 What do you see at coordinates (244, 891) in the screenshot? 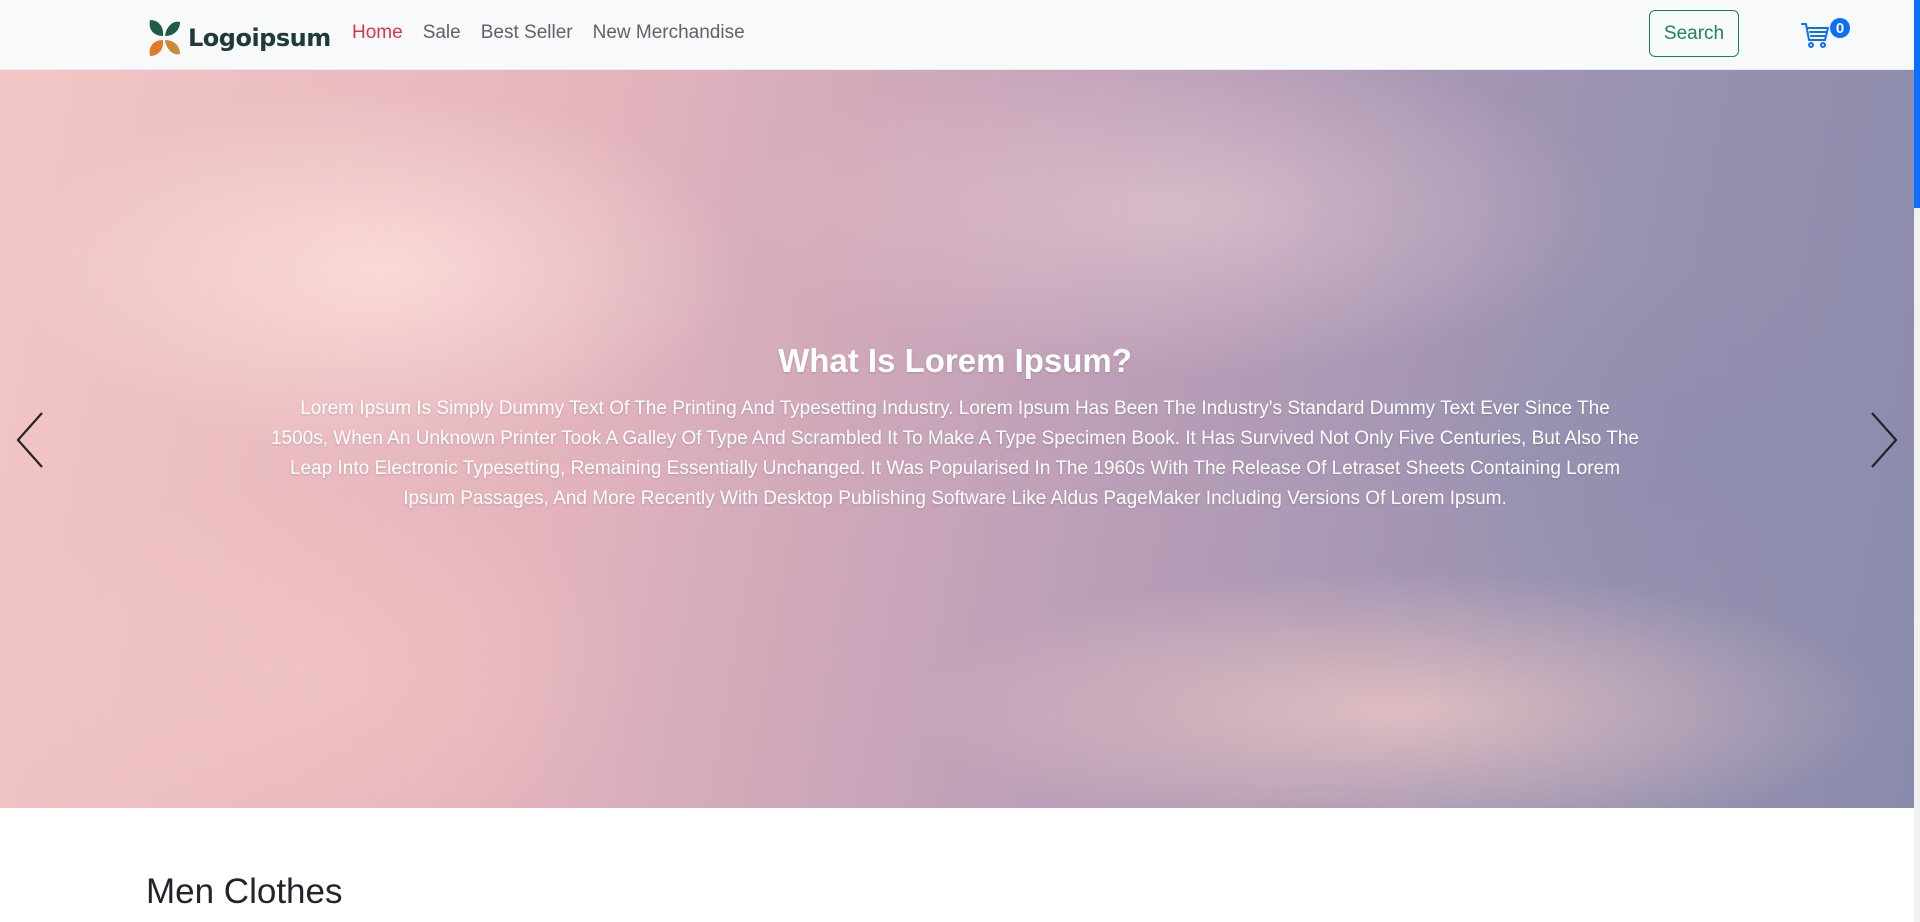
I see `section-title-men-clothes: Men Clothes` at bounding box center [244, 891].